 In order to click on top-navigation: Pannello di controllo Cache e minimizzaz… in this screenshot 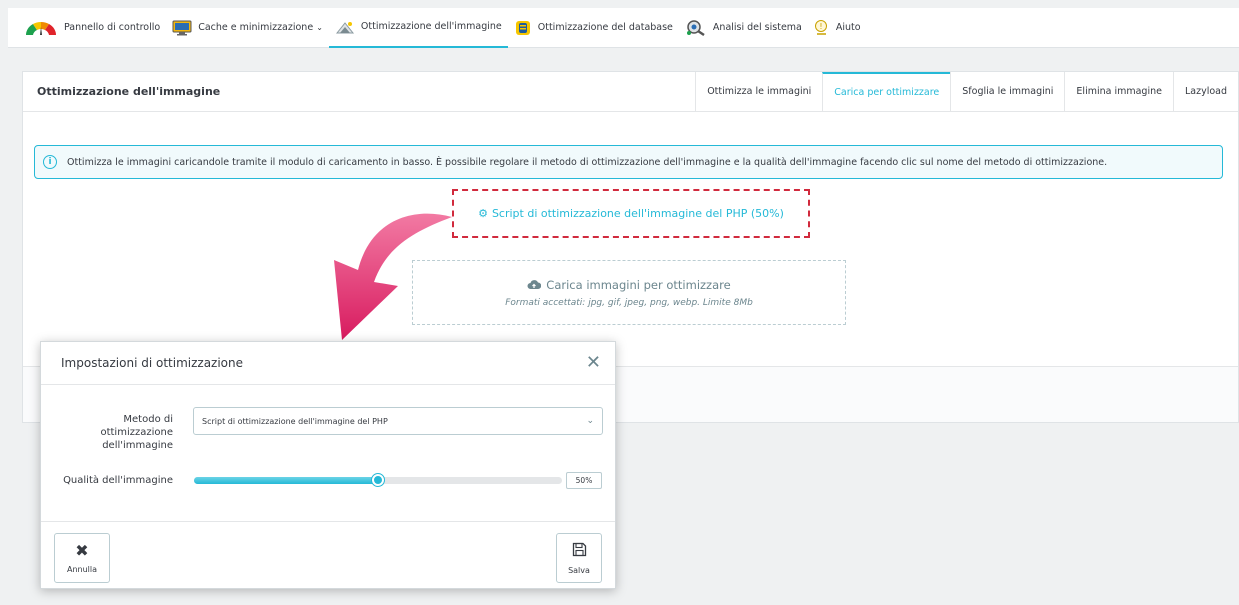, I will do `click(623, 28)`.